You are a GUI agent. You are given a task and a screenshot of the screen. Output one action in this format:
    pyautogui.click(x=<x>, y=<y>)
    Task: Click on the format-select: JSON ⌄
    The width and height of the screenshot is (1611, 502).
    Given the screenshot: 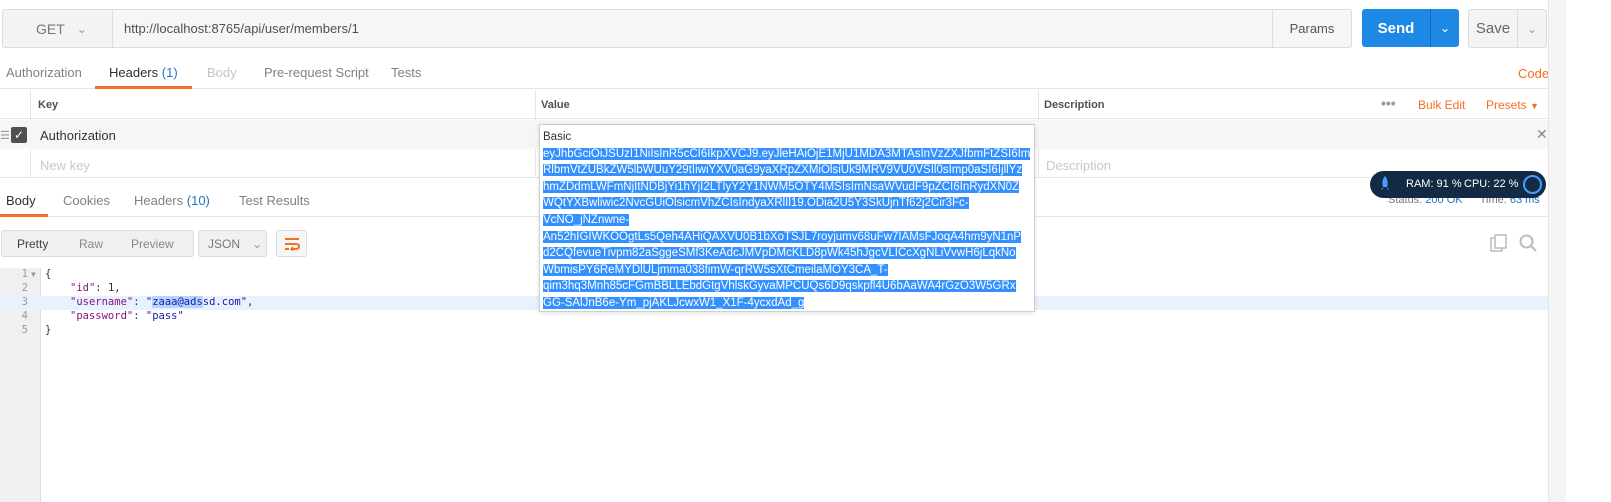 What is the action you would take?
    pyautogui.click(x=232, y=243)
    